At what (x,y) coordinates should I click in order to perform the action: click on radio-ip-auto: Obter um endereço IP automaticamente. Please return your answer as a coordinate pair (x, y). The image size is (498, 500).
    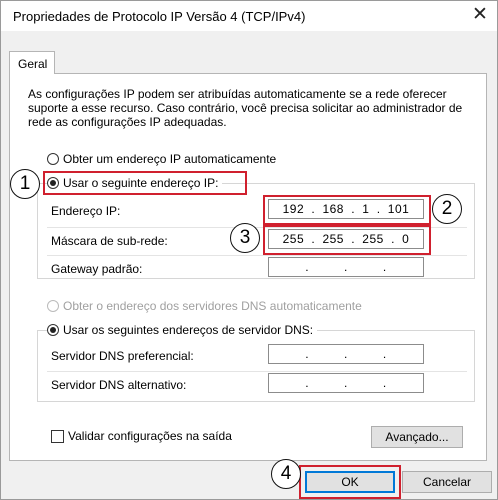
    Looking at the image, I should click on (161, 159).